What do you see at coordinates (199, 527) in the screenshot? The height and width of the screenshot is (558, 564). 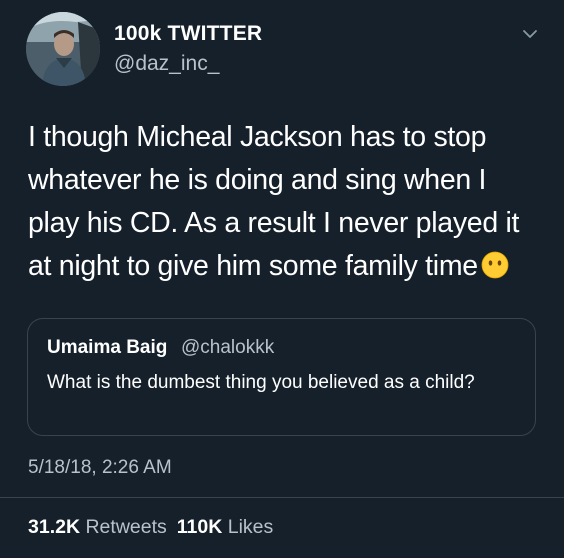 I see `likes-count: 110K` at bounding box center [199, 527].